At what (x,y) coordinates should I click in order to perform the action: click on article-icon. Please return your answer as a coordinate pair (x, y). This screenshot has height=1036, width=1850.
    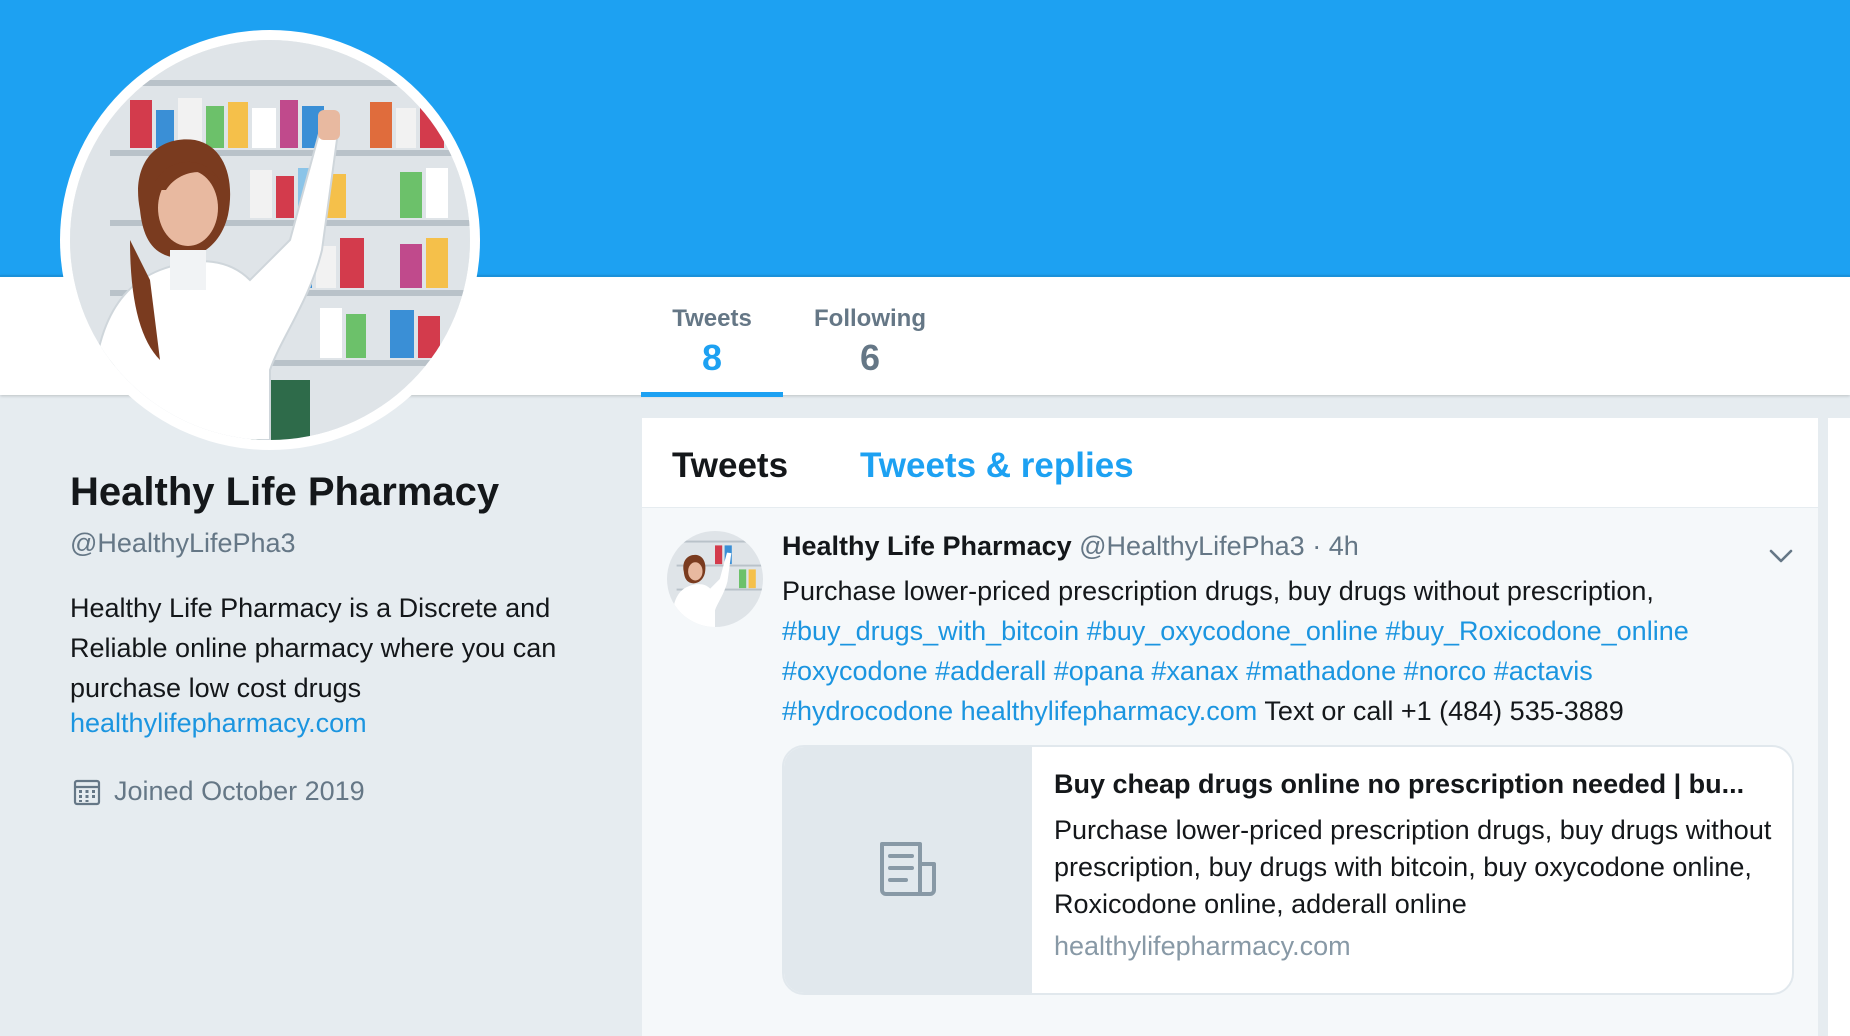
    Looking at the image, I should click on (908, 869).